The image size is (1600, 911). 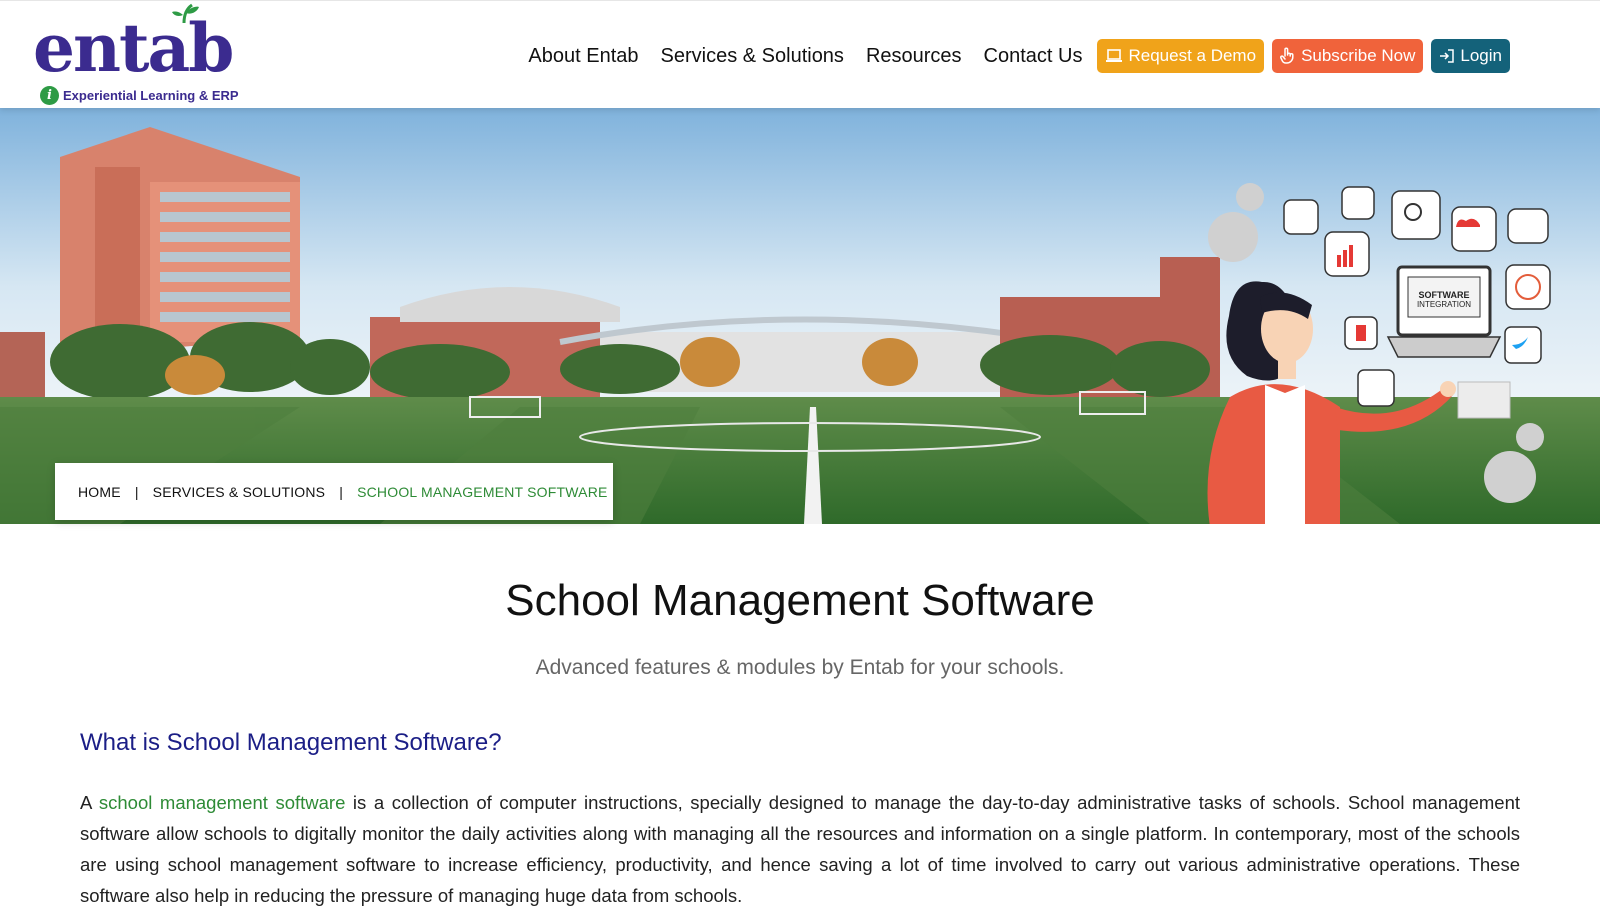 What do you see at coordinates (1481, 55) in the screenshot?
I see `login-label: Login` at bounding box center [1481, 55].